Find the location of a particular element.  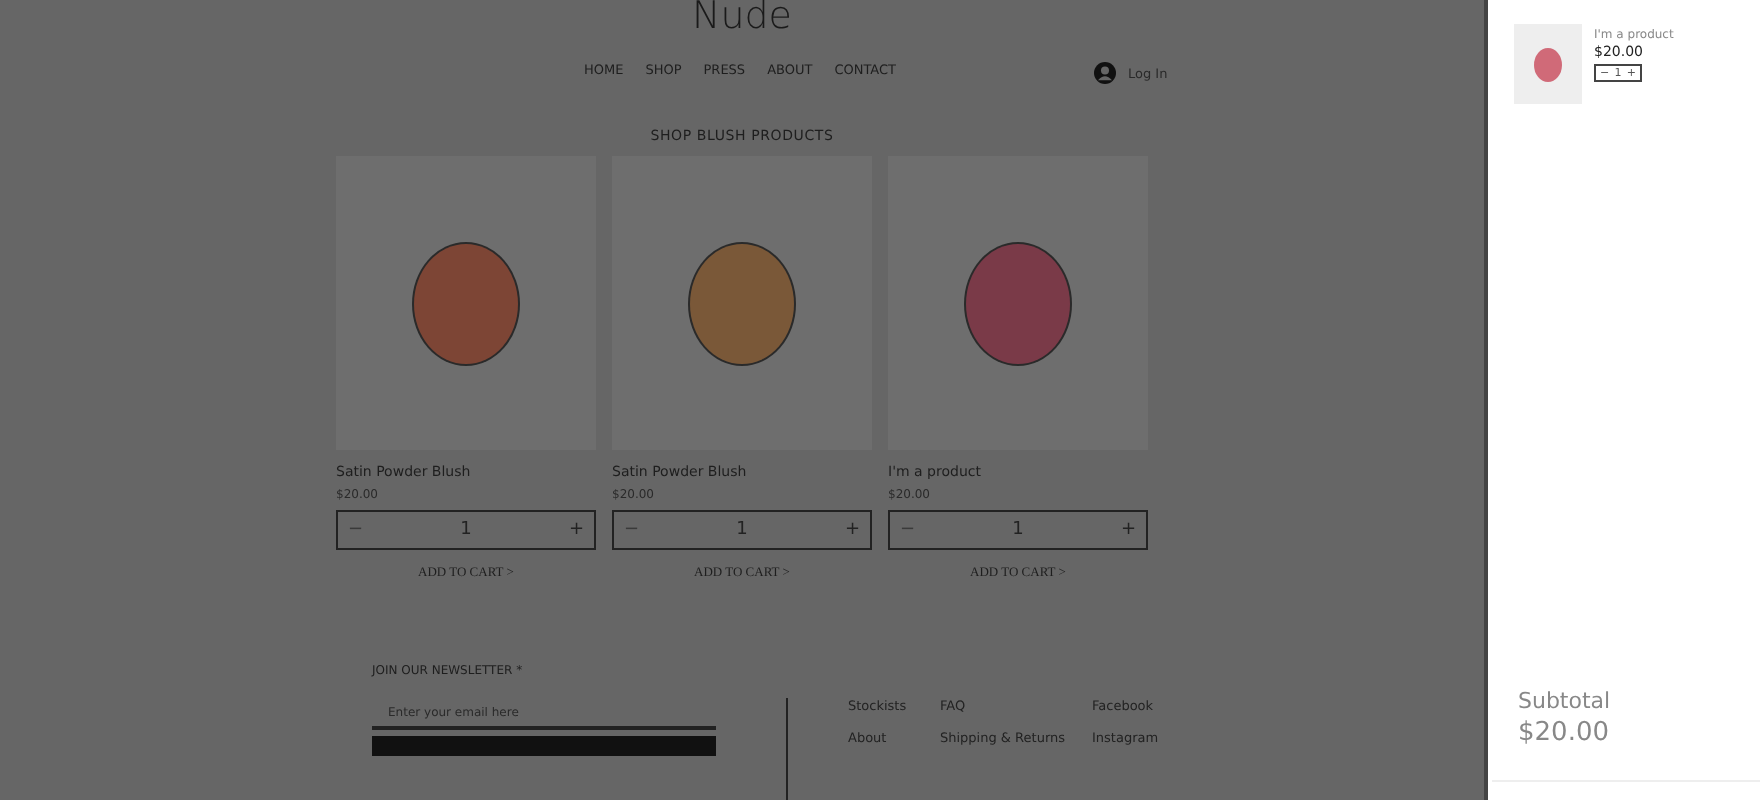

subscribe-button is located at coordinates (544, 746).